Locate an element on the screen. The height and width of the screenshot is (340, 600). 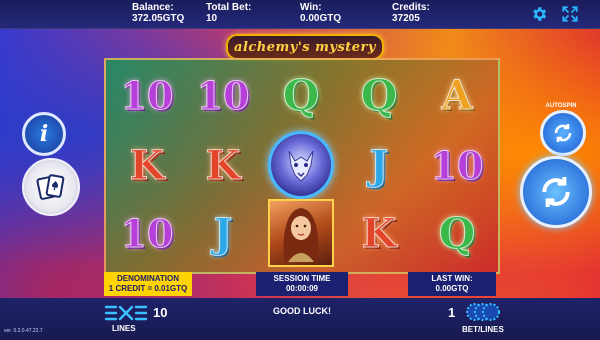
lines-icon is located at coordinates (126, 313).